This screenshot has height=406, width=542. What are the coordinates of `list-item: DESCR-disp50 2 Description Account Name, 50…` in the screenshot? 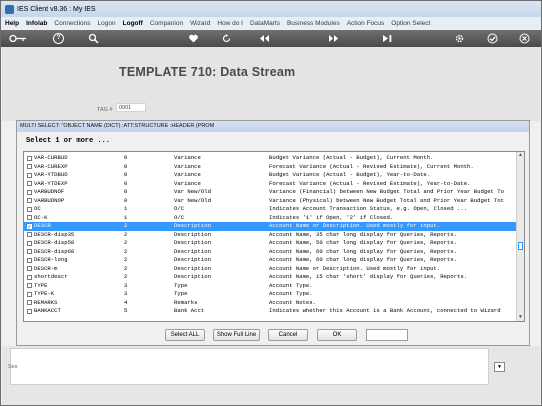 It's located at (270, 243).